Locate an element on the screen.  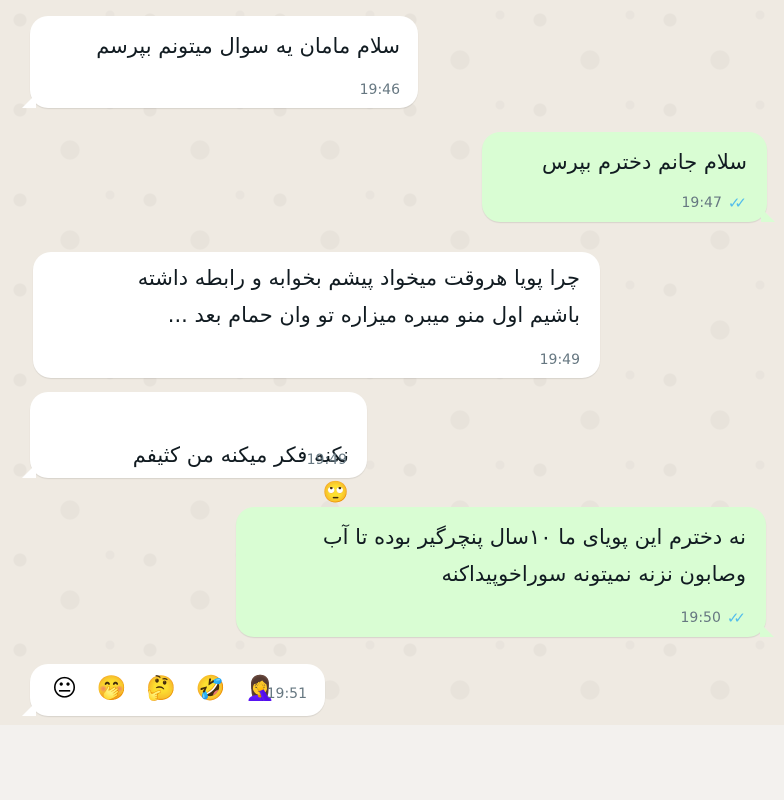
message-meta: 19:46 is located at coordinates (380, 90).